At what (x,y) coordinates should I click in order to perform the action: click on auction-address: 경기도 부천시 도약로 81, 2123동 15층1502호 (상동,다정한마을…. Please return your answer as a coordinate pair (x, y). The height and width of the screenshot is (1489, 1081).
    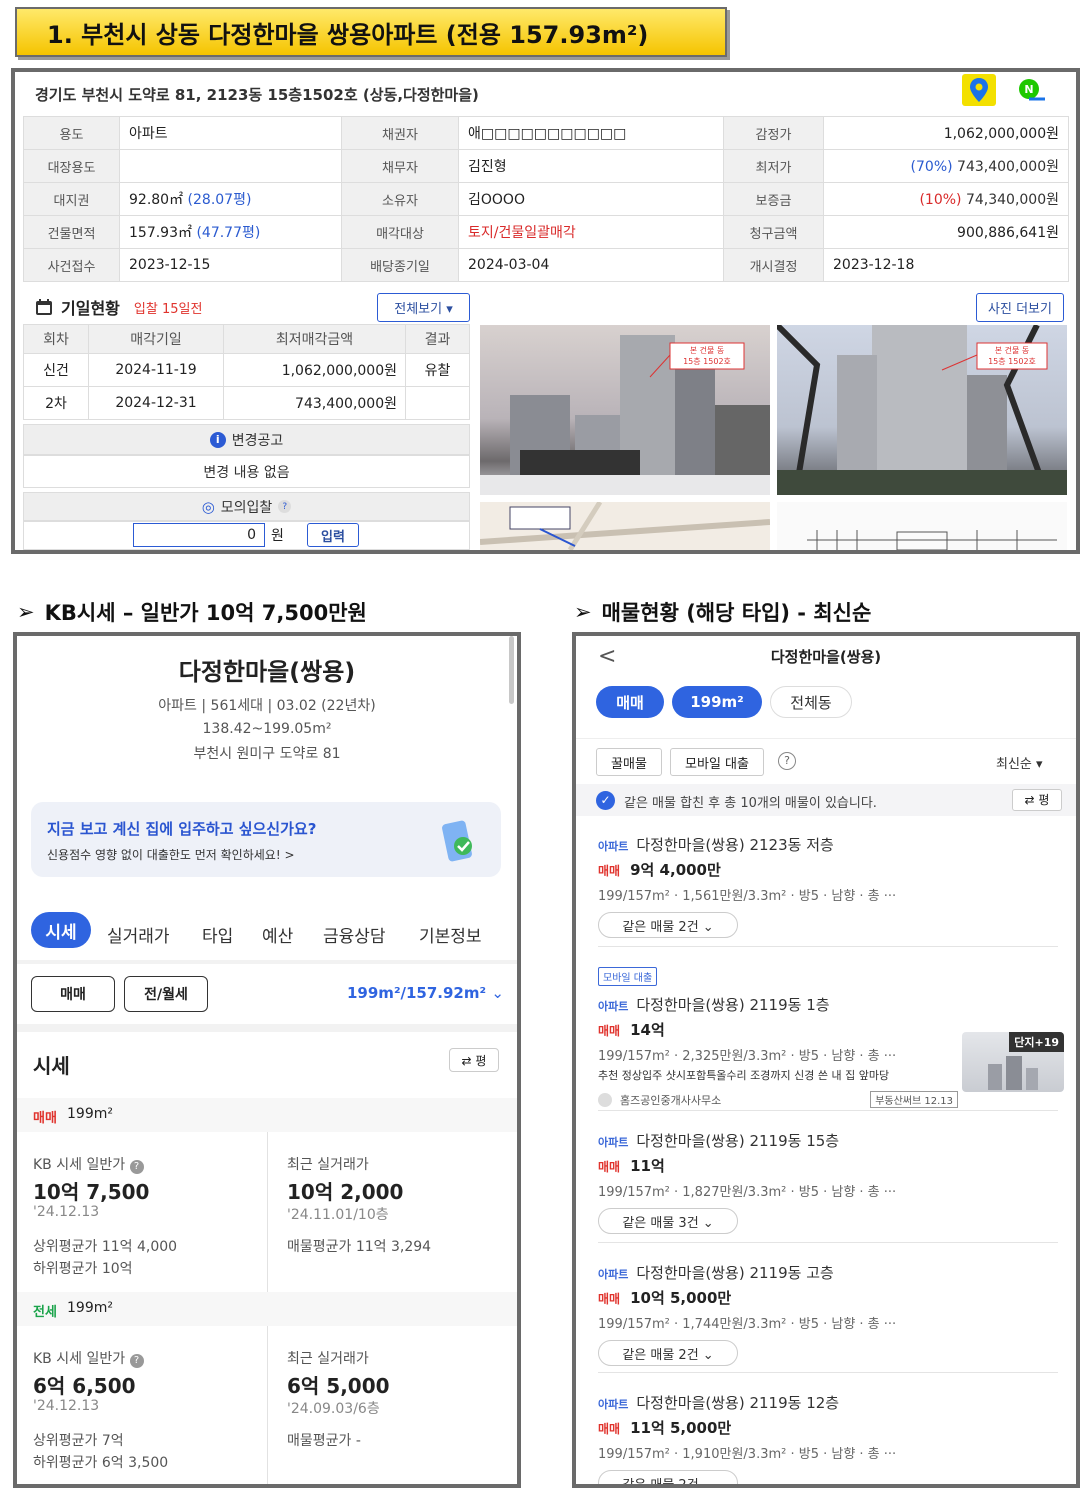
    Looking at the image, I should click on (257, 95).